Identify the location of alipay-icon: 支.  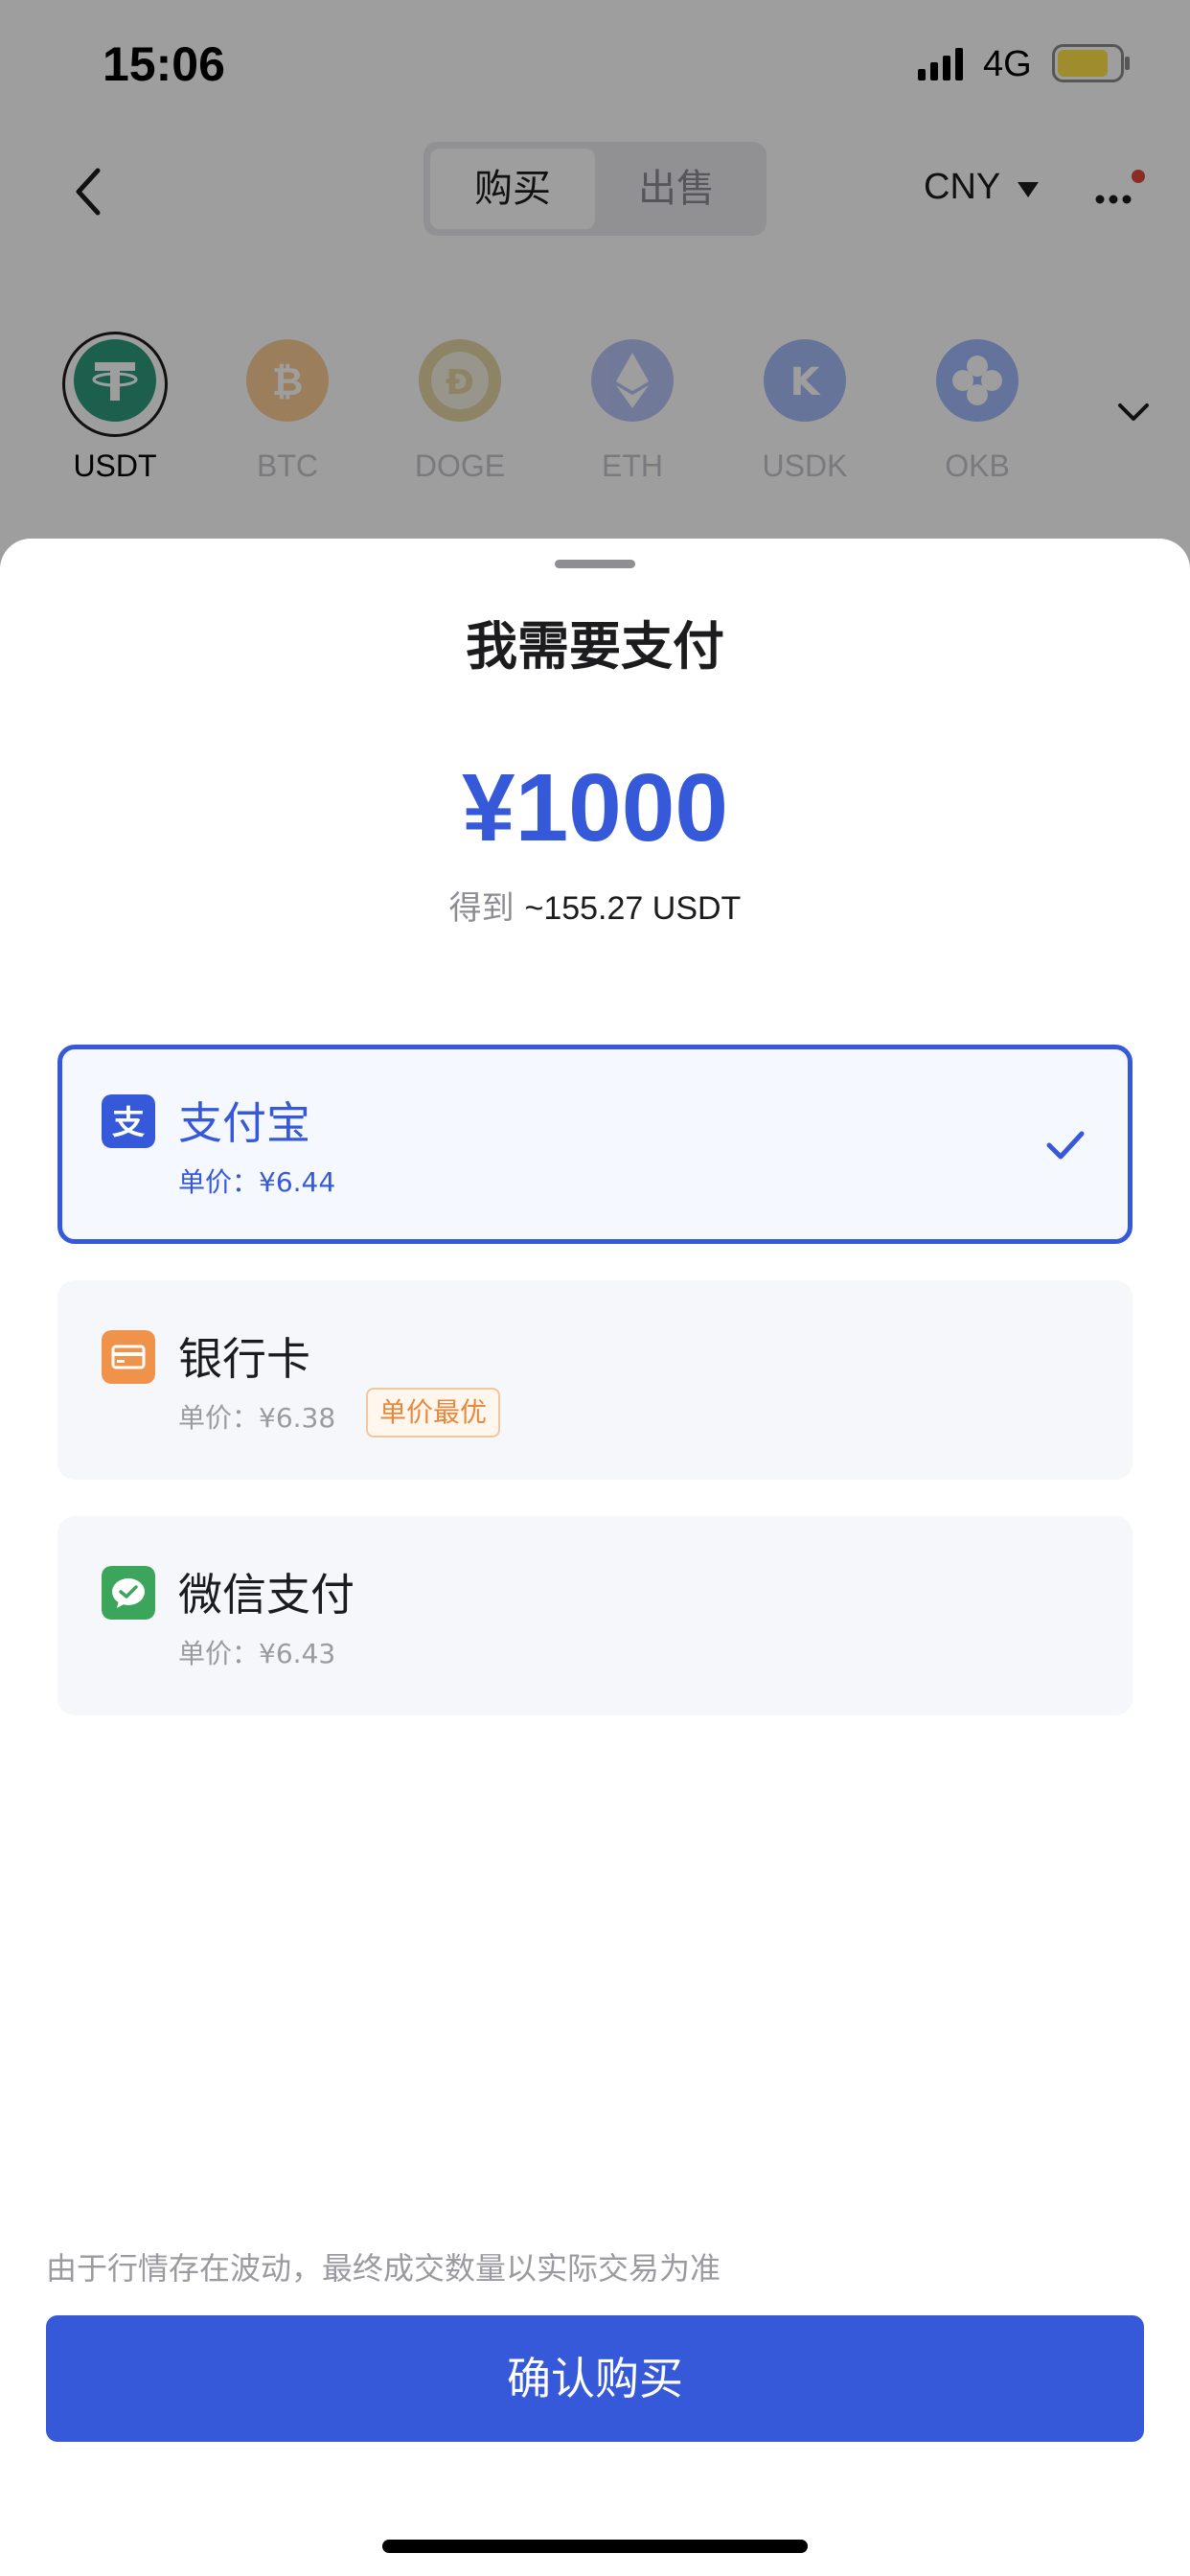
(128, 1121).